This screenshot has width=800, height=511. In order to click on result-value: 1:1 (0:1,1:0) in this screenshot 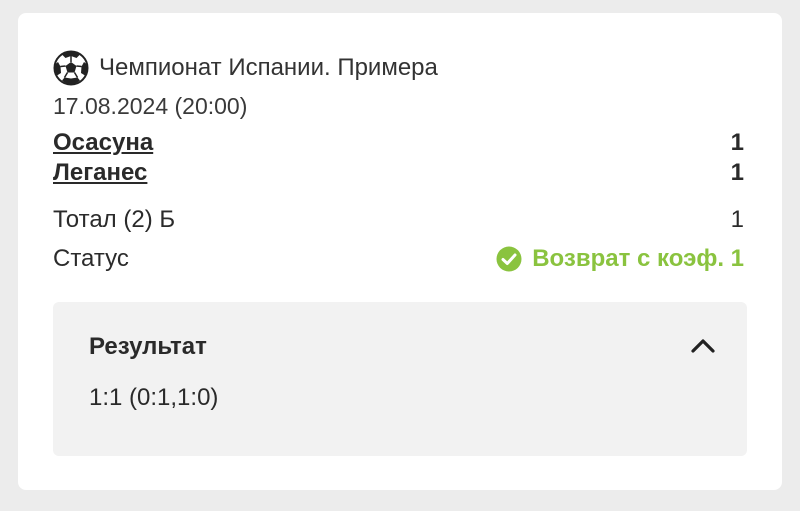, I will do `click(154, 397)`.